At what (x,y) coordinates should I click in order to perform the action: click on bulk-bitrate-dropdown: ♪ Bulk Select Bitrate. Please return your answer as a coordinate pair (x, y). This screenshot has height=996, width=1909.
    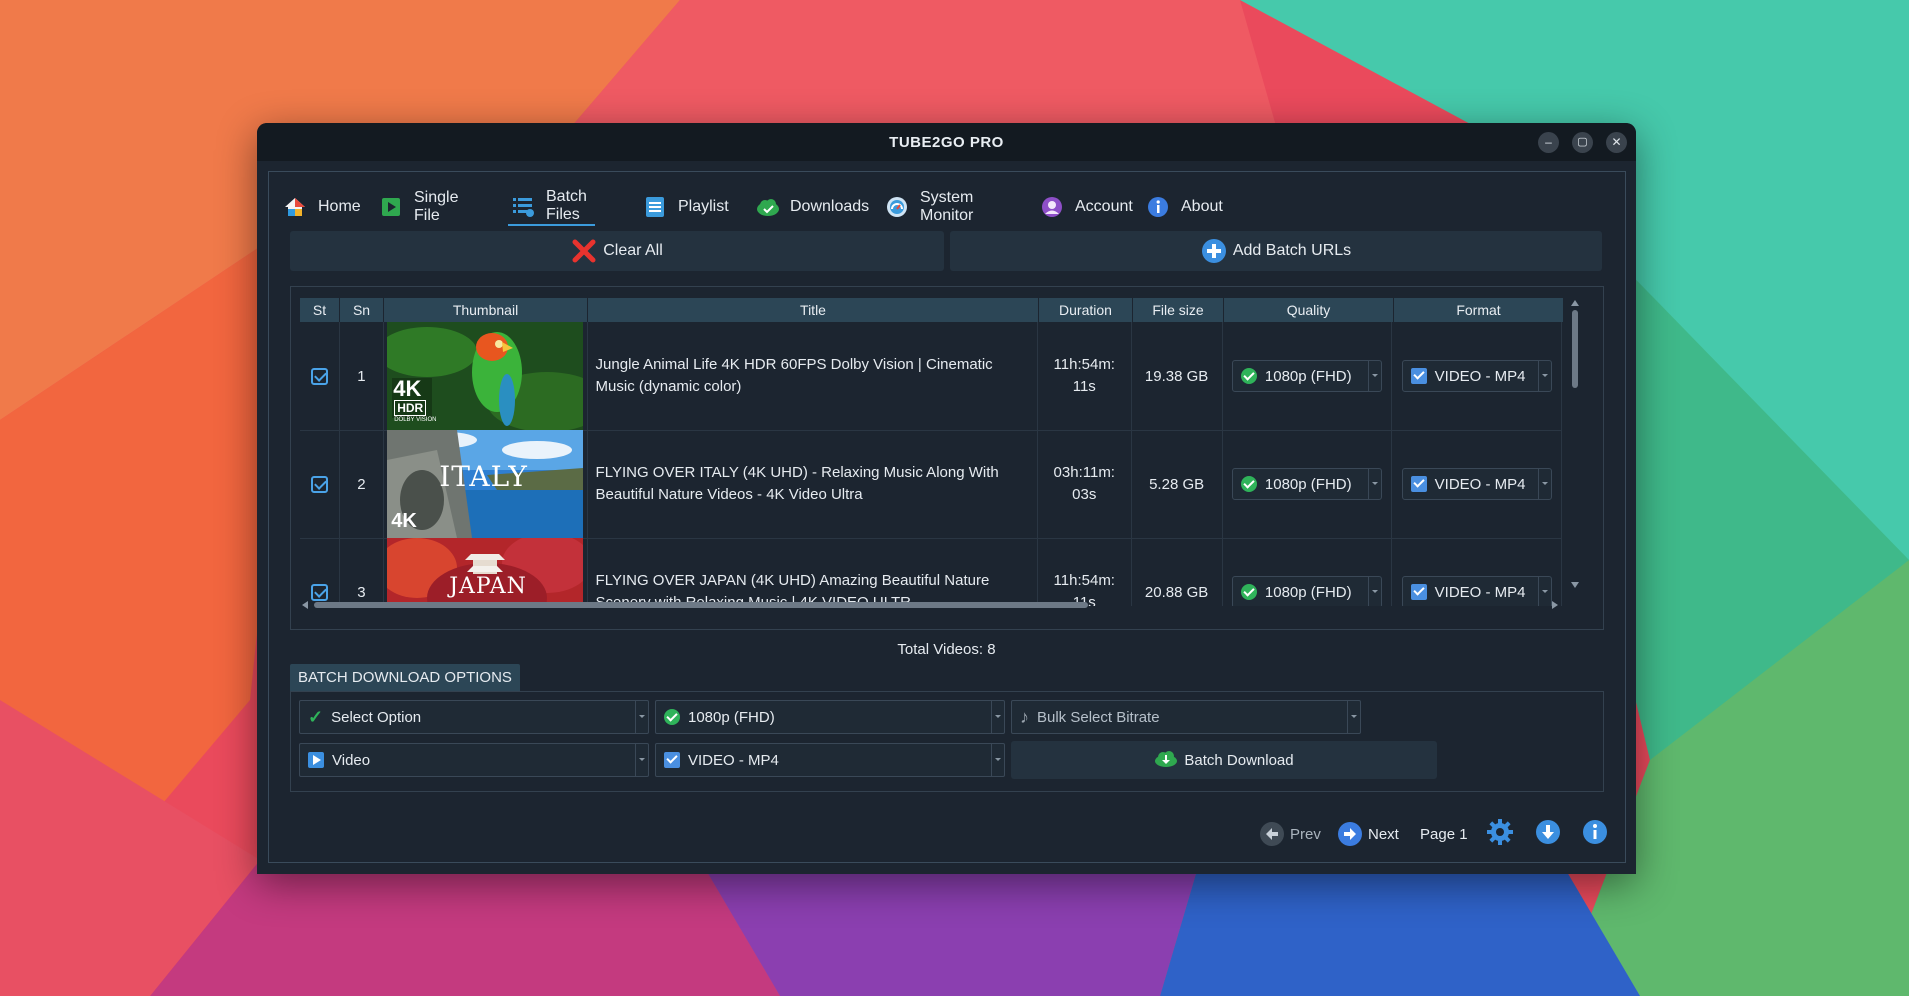
    Looking at the image, I should click on (1186, 717).